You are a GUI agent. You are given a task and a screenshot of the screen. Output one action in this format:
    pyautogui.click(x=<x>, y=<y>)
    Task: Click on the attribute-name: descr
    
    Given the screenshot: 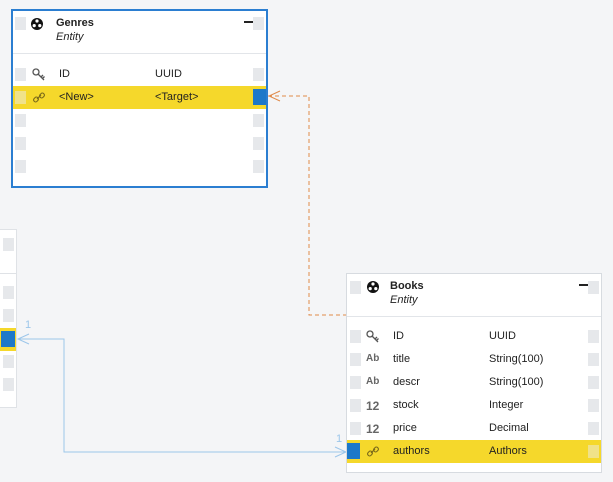 What is the action you would take?
    pyautogui.click(x=406, y=382)
    